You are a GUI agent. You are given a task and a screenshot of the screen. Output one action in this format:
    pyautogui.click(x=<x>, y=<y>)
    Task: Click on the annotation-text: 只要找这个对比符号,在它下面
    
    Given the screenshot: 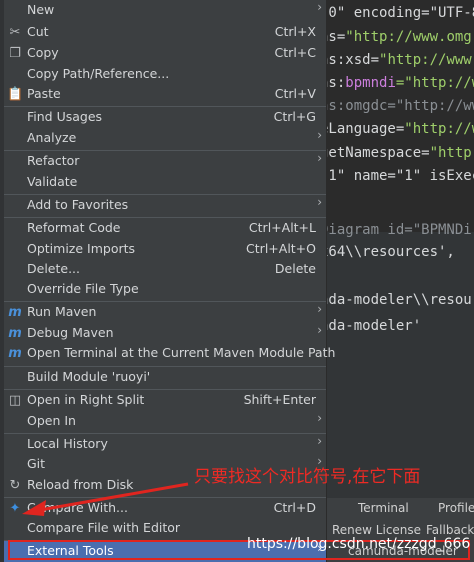 What is the action you would take?
    pyautogui.click(x=307, y=477)
    